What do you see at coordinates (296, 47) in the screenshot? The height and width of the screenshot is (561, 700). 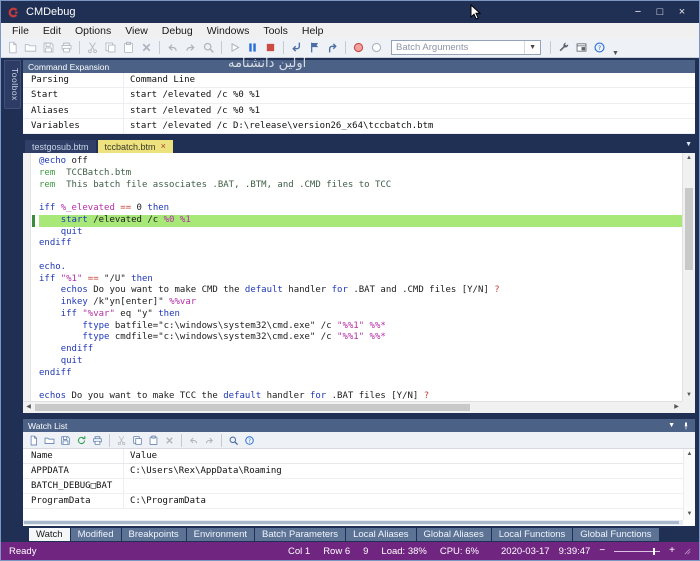 I see `step-into-icon` at bounding box center [296, 47].